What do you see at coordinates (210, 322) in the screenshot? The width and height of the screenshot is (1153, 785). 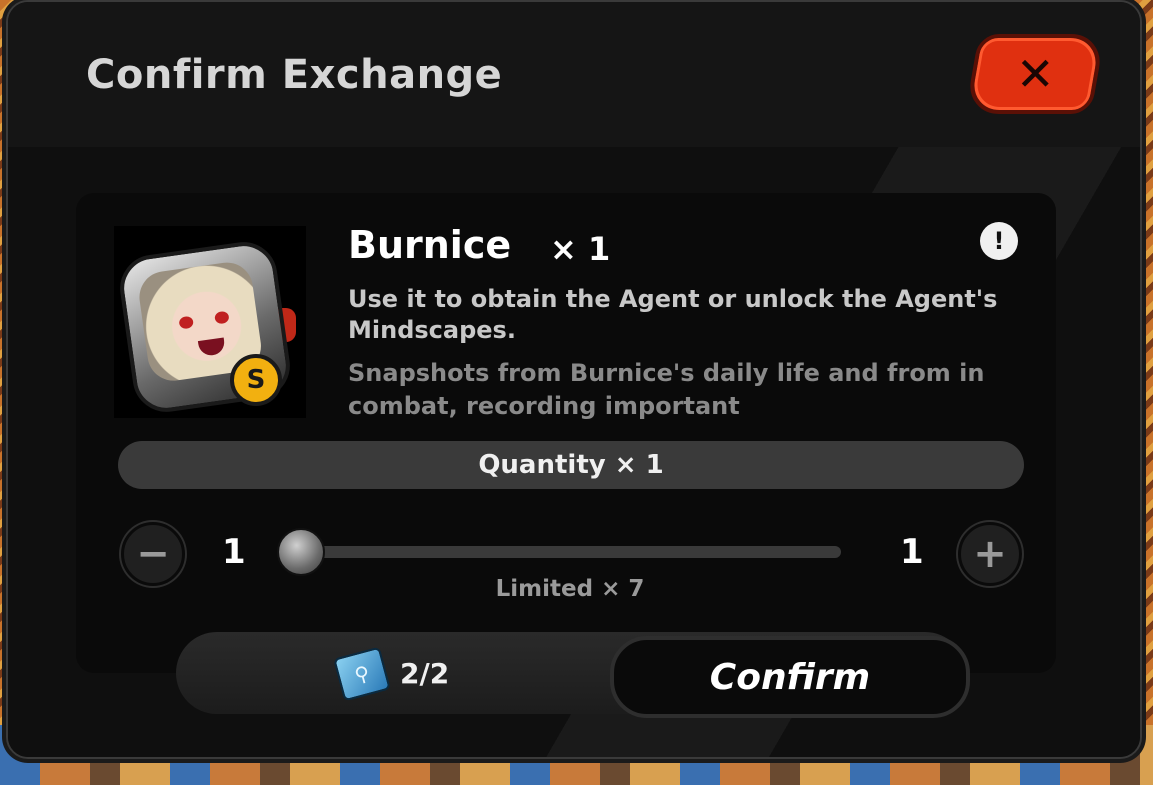 I see `item-image: S` at bounding box center [210, 322].